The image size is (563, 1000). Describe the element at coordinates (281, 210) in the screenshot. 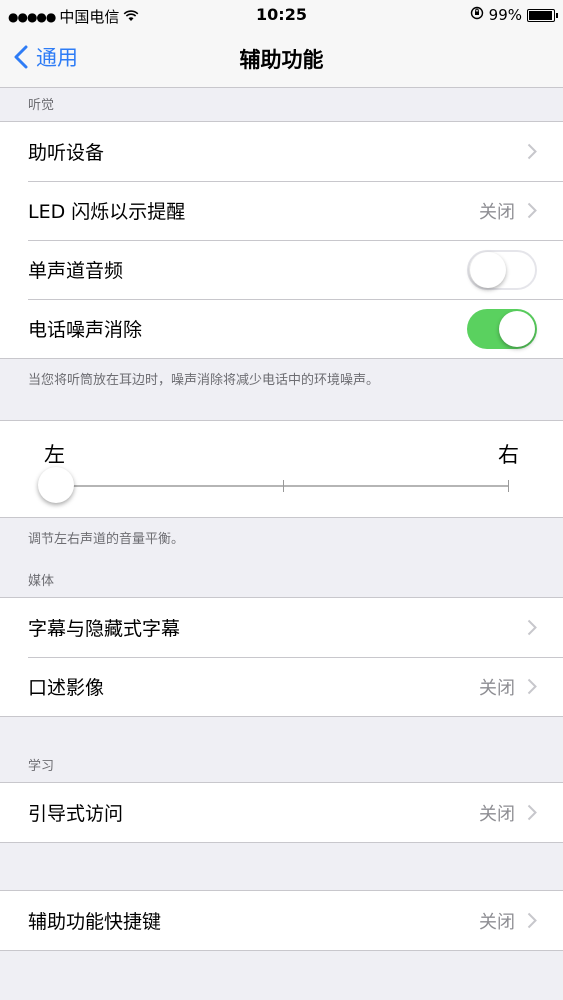

I see `led-flash-row: LED 闪烁以示提醒 关闭` at that location.